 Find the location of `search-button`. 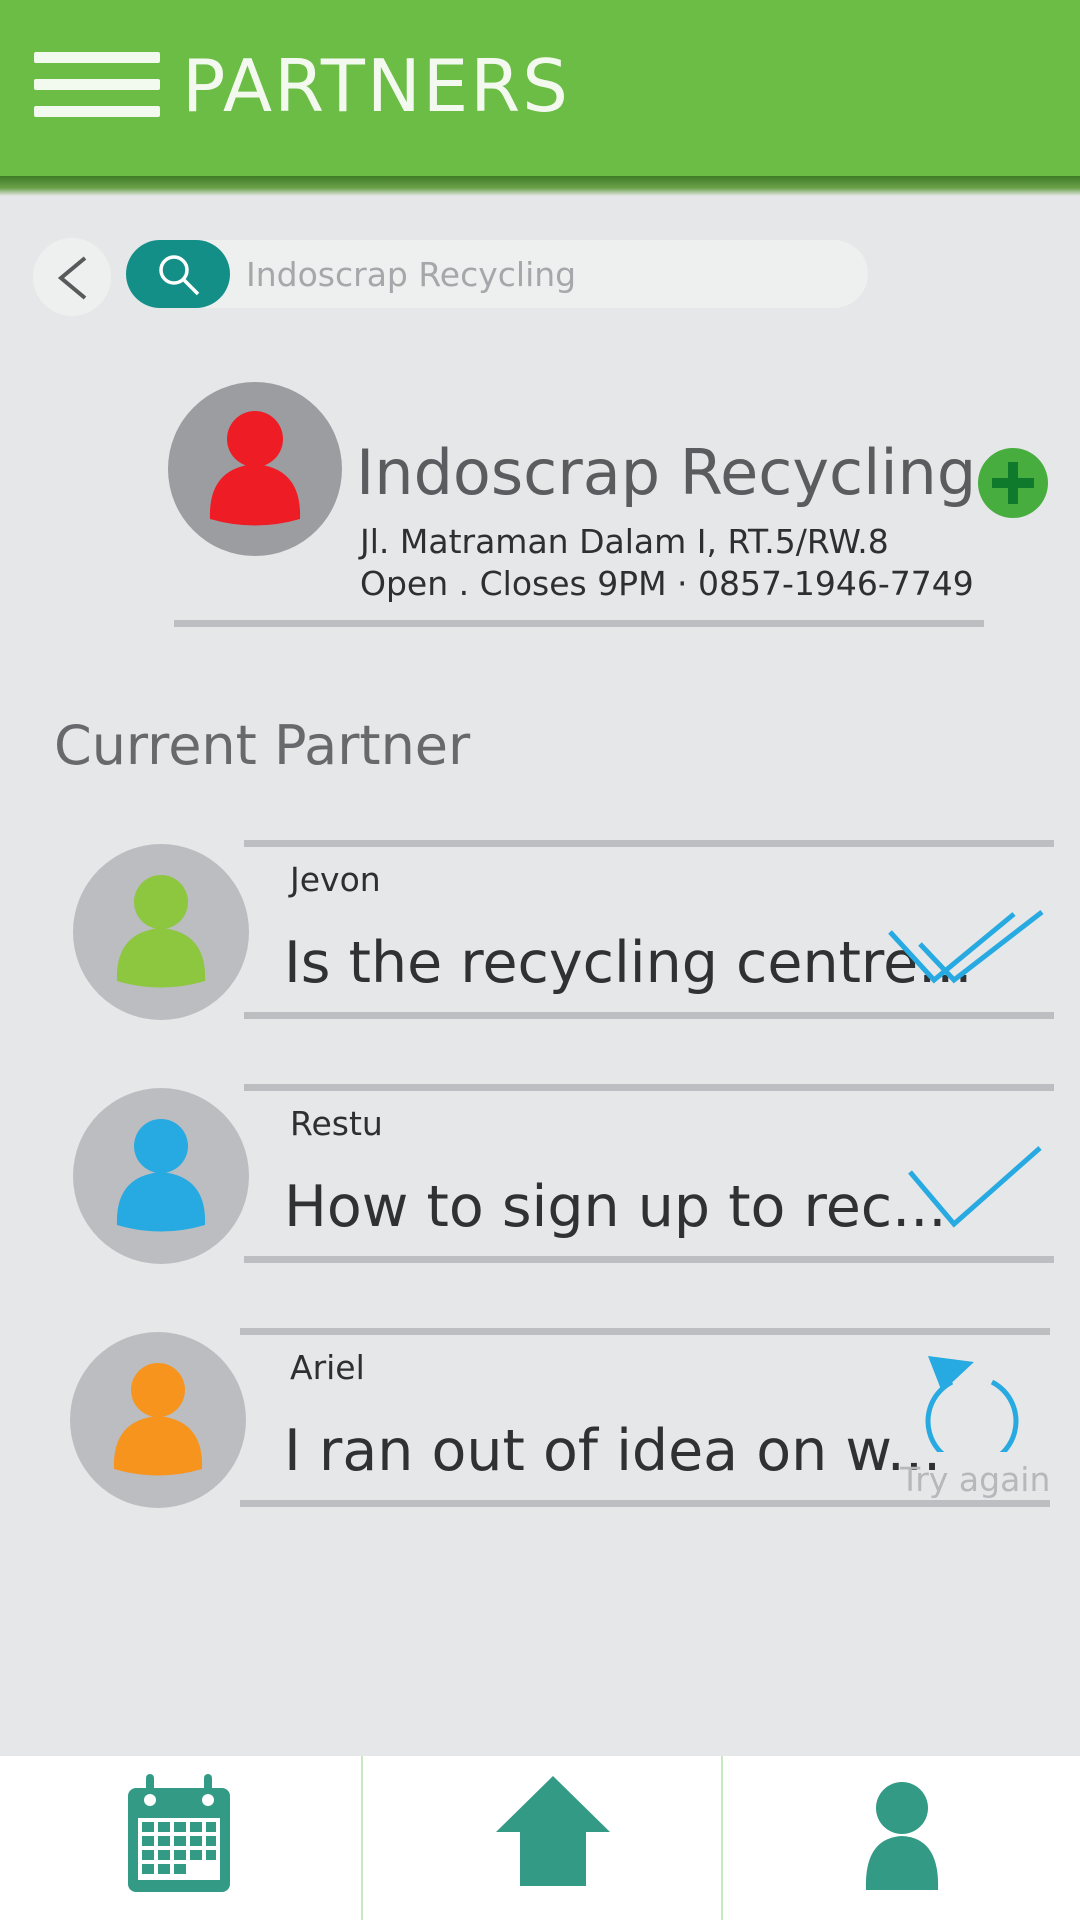

search-button is located at coordinates (178, 274).